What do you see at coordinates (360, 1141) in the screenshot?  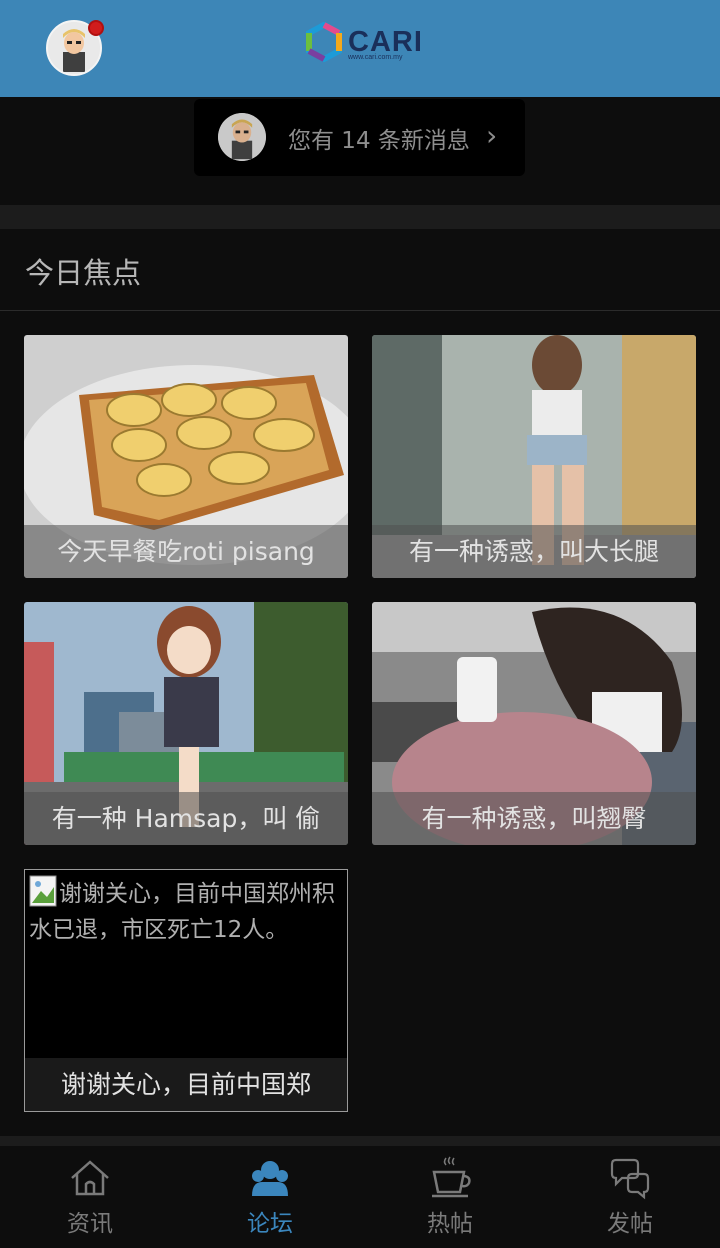 I see `bottom-separator` at bounding box center [360, 1141].